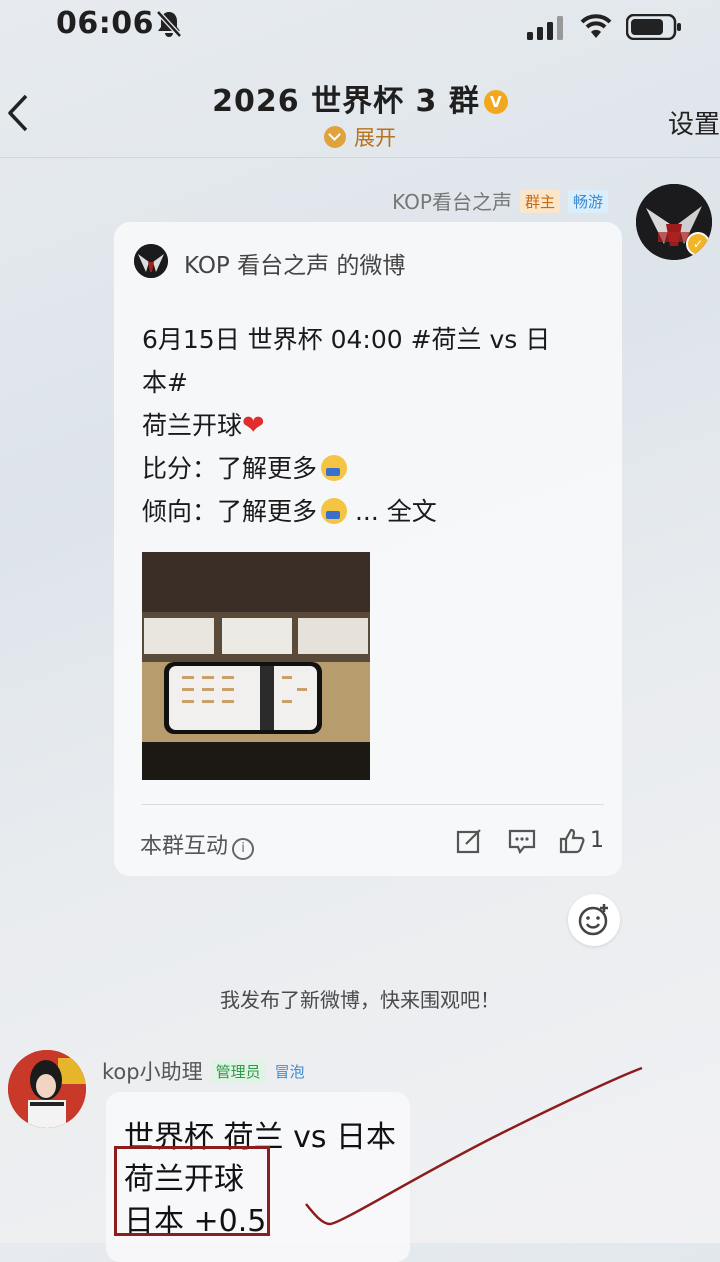  I want to click on emoji-add-icon, so click(593, 920).